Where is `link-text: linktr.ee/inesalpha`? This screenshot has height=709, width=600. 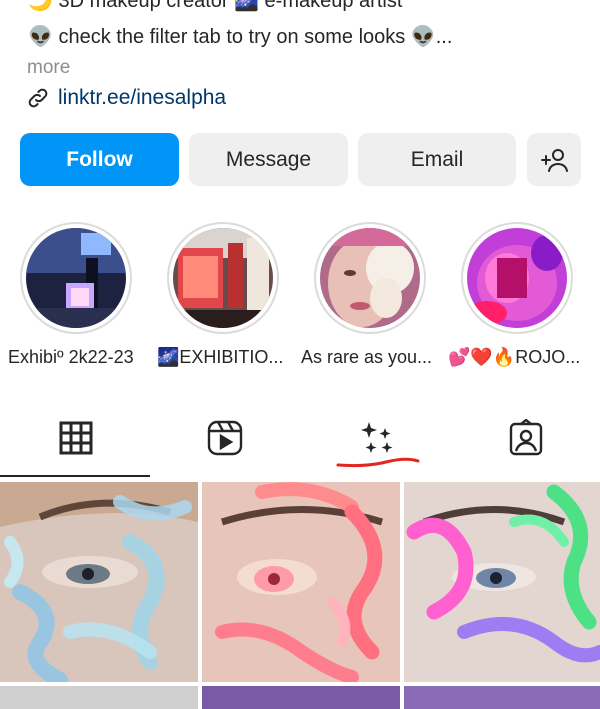 link-text: linktr.ee/inesalpha is located at coordinates (142, 98).